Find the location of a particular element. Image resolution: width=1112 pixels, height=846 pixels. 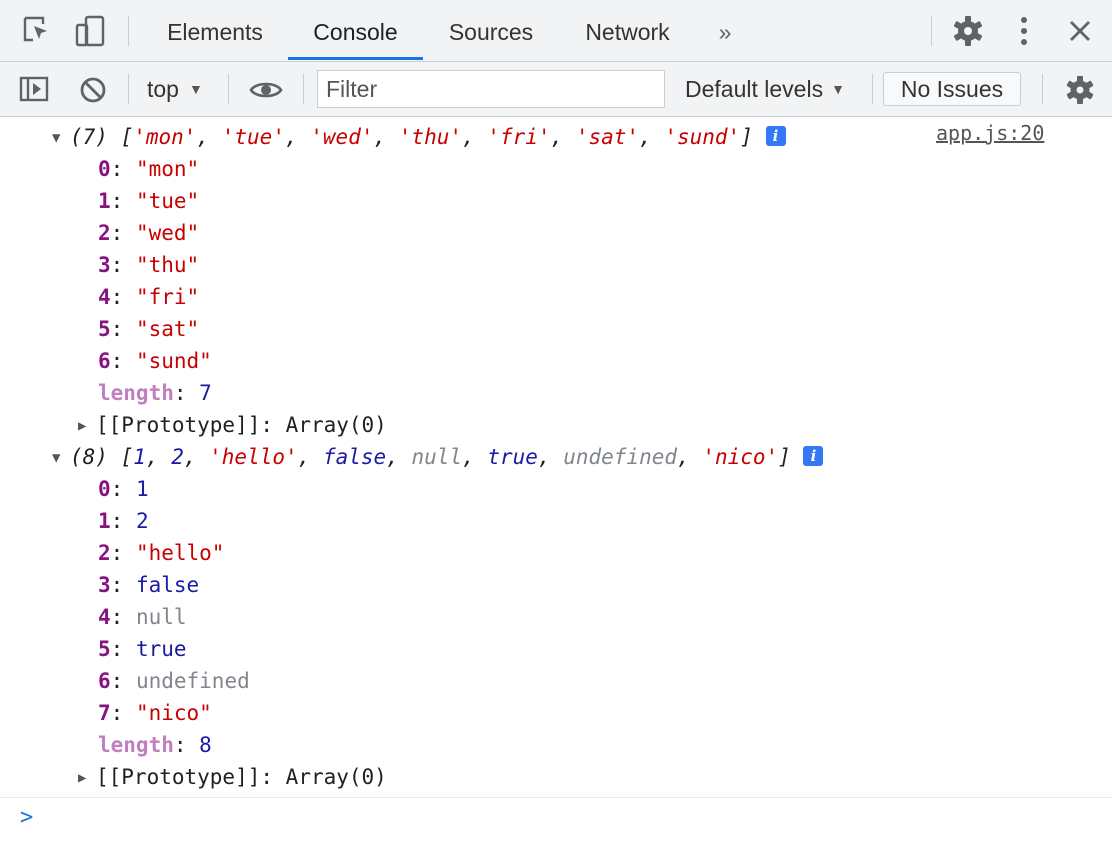

close-icon is located at coordinates (1080, 33).